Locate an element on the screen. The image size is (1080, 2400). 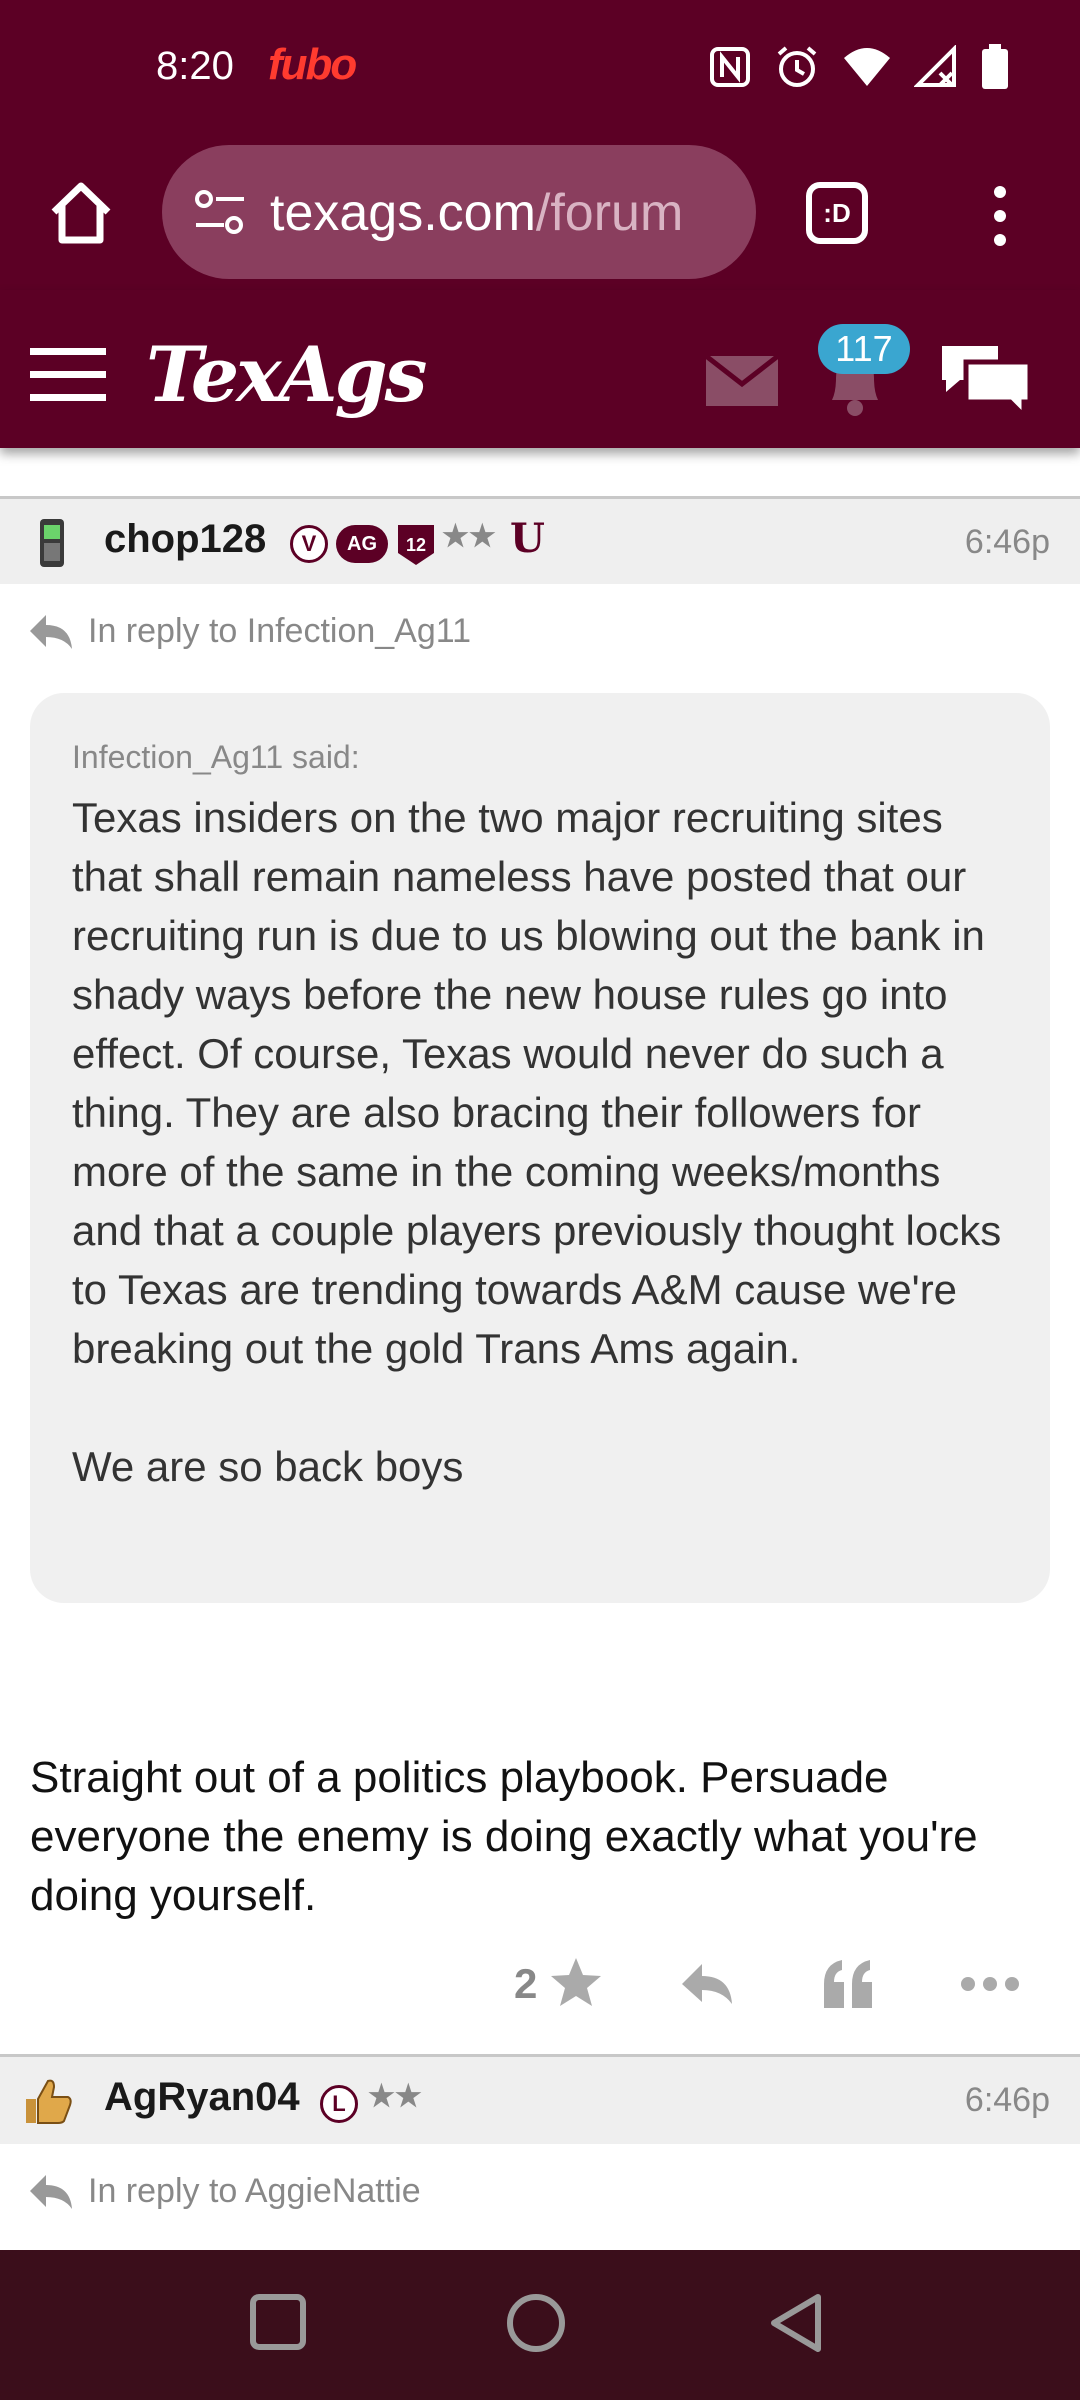
post-header: AgRyan04 L ★★ 6:46p is located at coordinates (540, 2099).